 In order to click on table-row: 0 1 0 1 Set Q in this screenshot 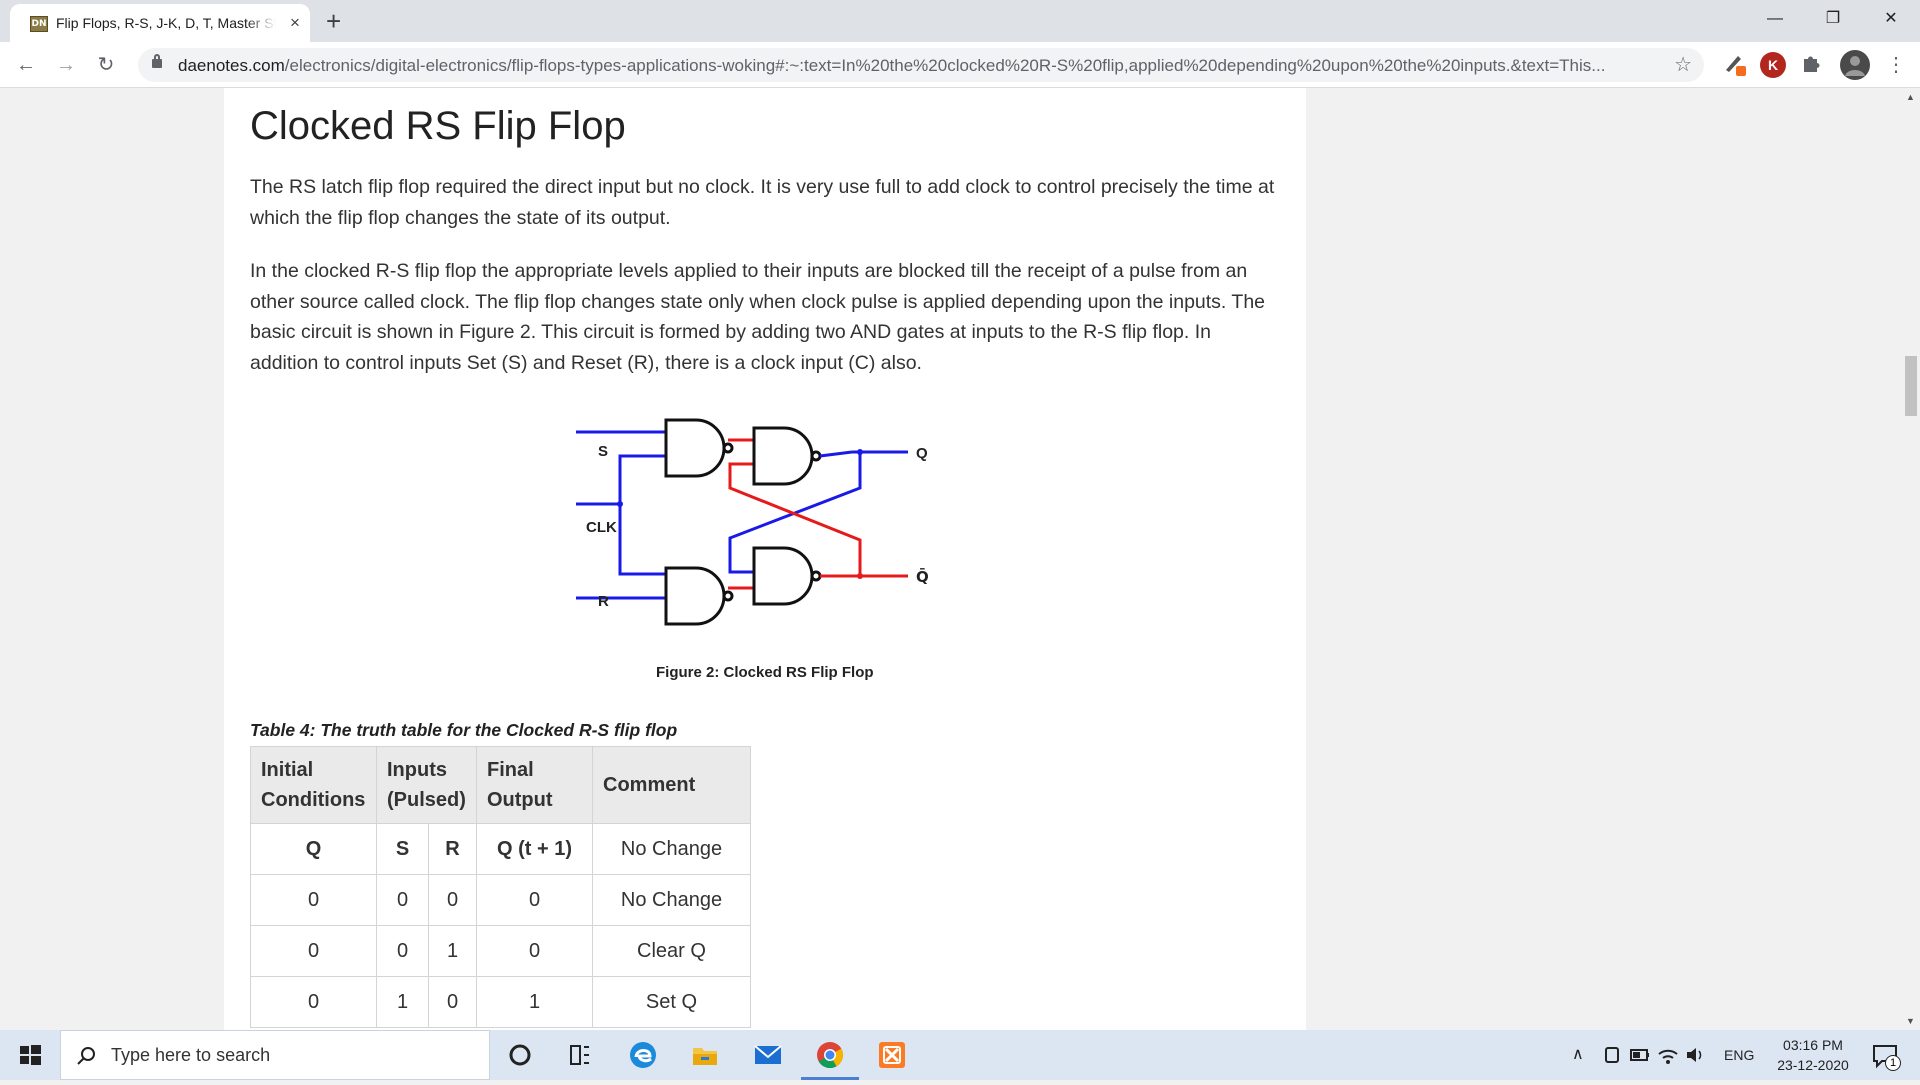, I will do `click(500, 1002)`.